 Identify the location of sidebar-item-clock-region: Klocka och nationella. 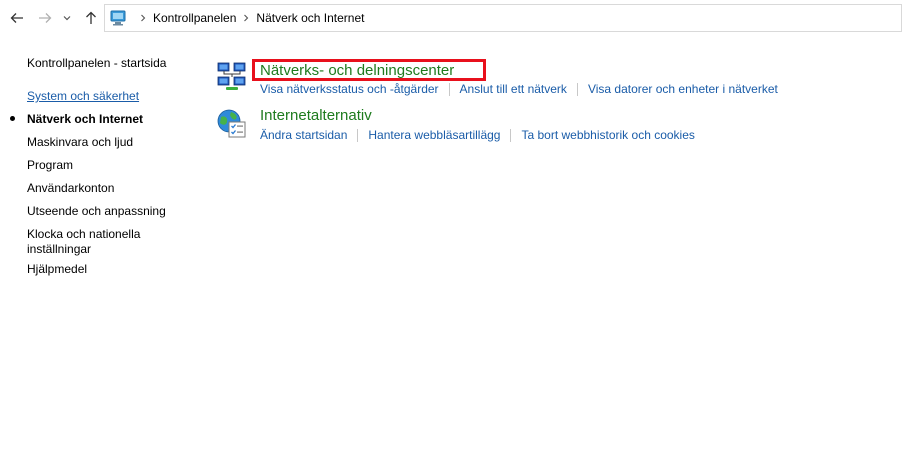
(83, 234).